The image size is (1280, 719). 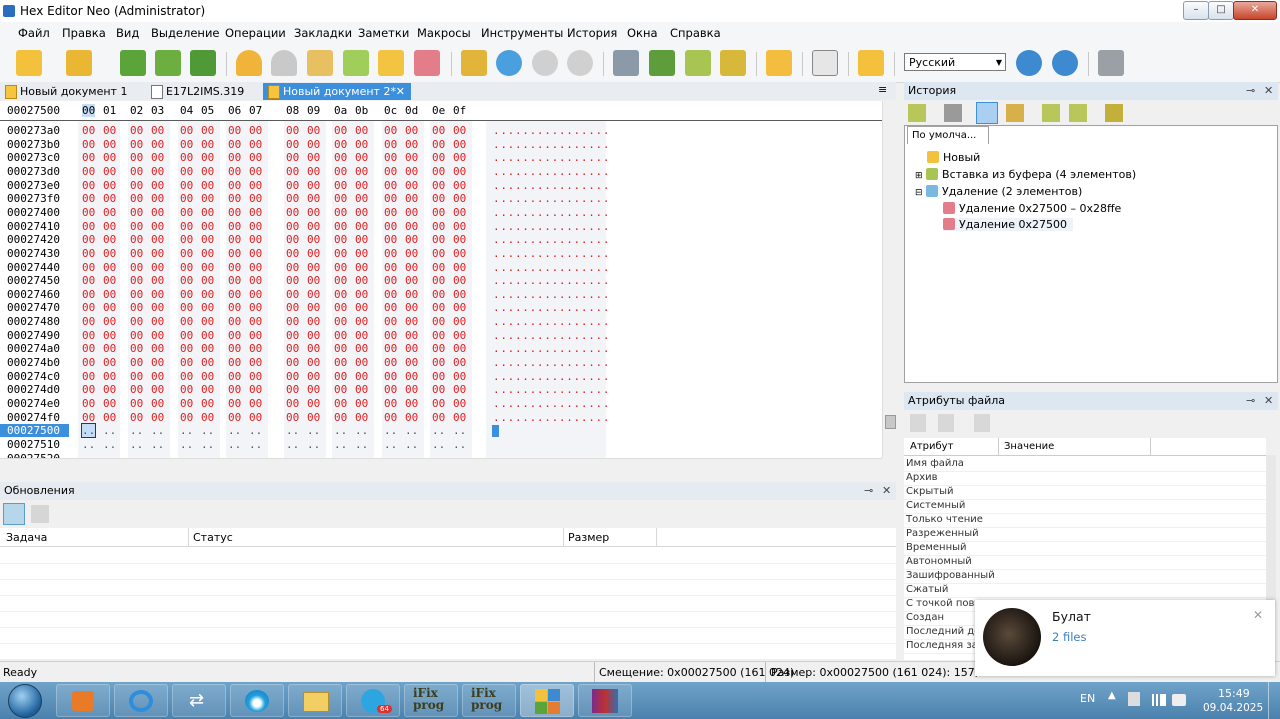 I want to click on menu-file: Файл, so click(x=34, y=33).